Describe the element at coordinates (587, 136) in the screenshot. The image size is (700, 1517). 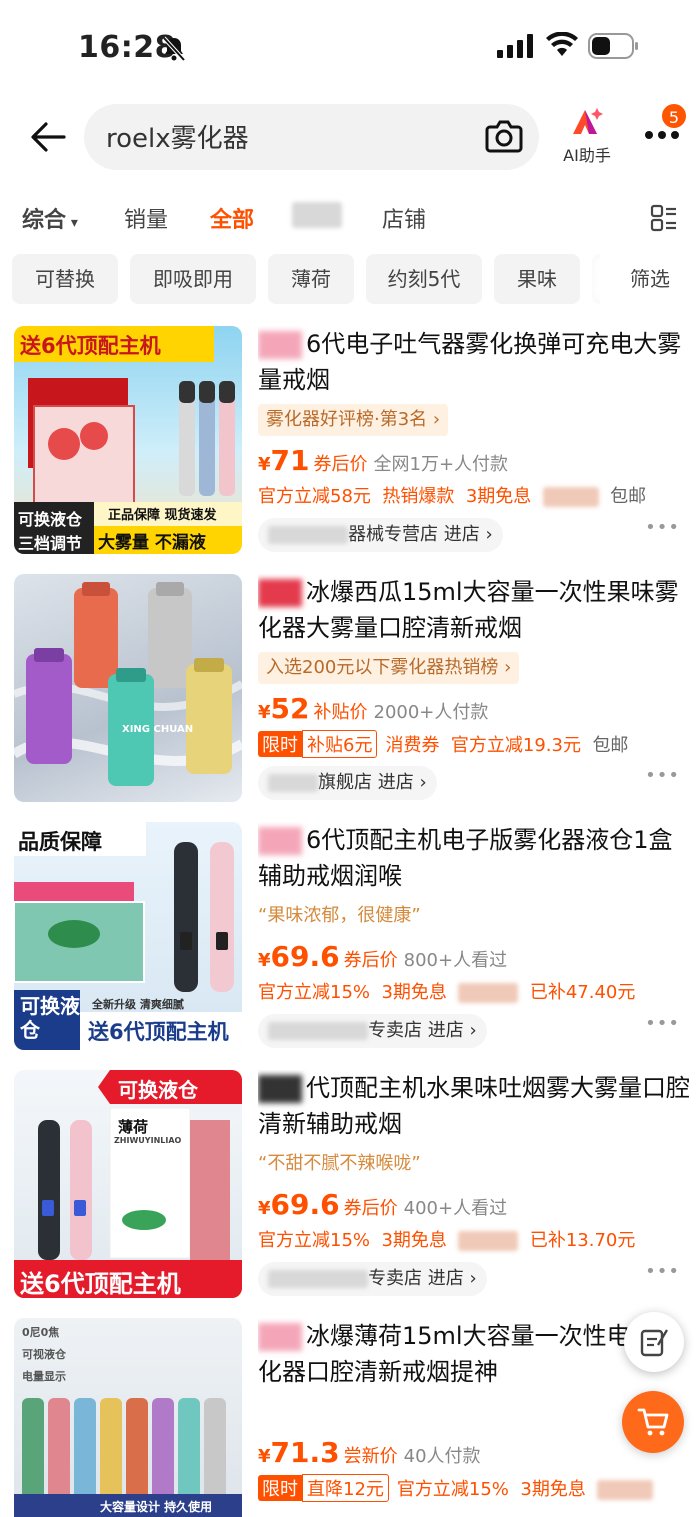
I see `ai-assistant-button: AI助手` at that location.